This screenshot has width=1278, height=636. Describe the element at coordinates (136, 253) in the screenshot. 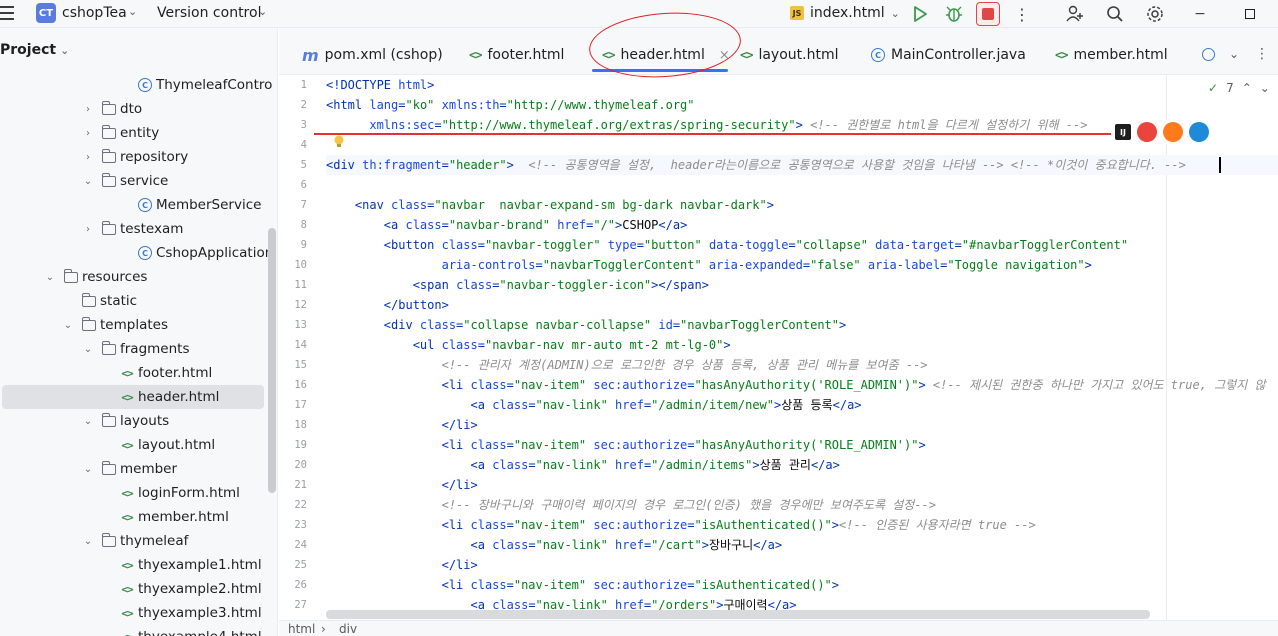

I see `tree-item: C CshopApplication` at that location.